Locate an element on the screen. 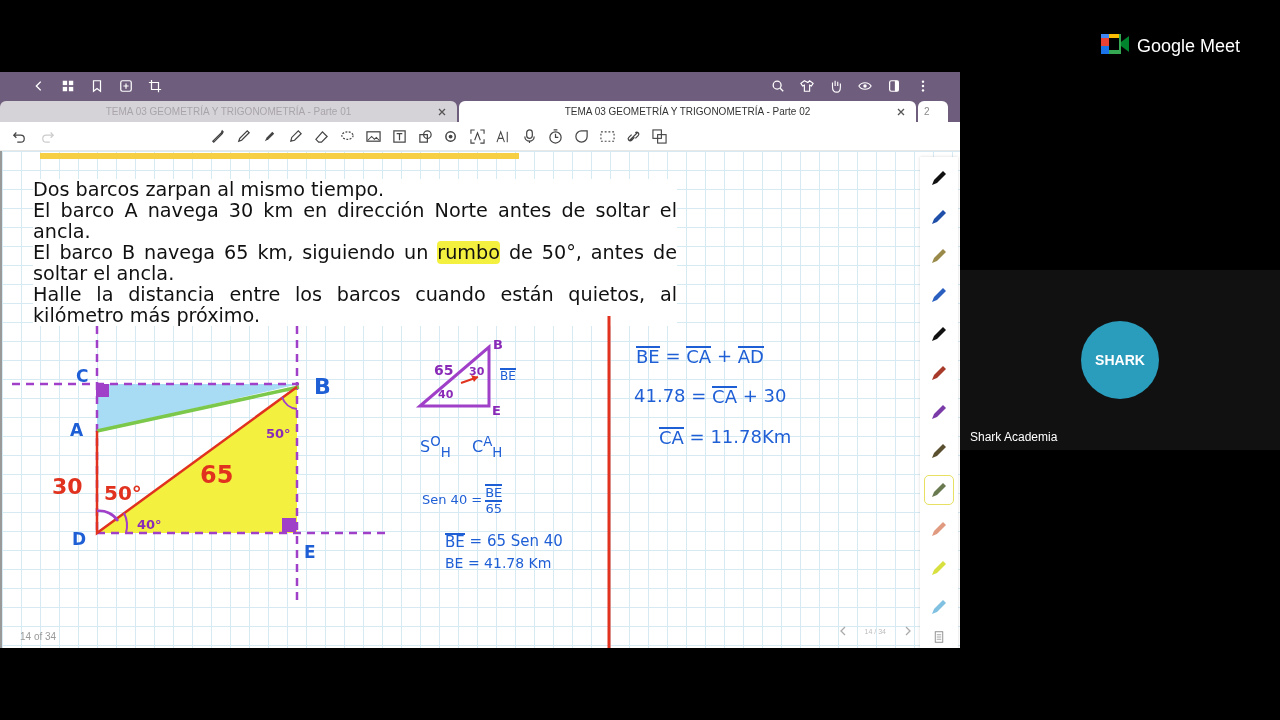 Image resolution: width=1280 pixels, height=720 pixels. search-icon is located at coordinates (778, 86).